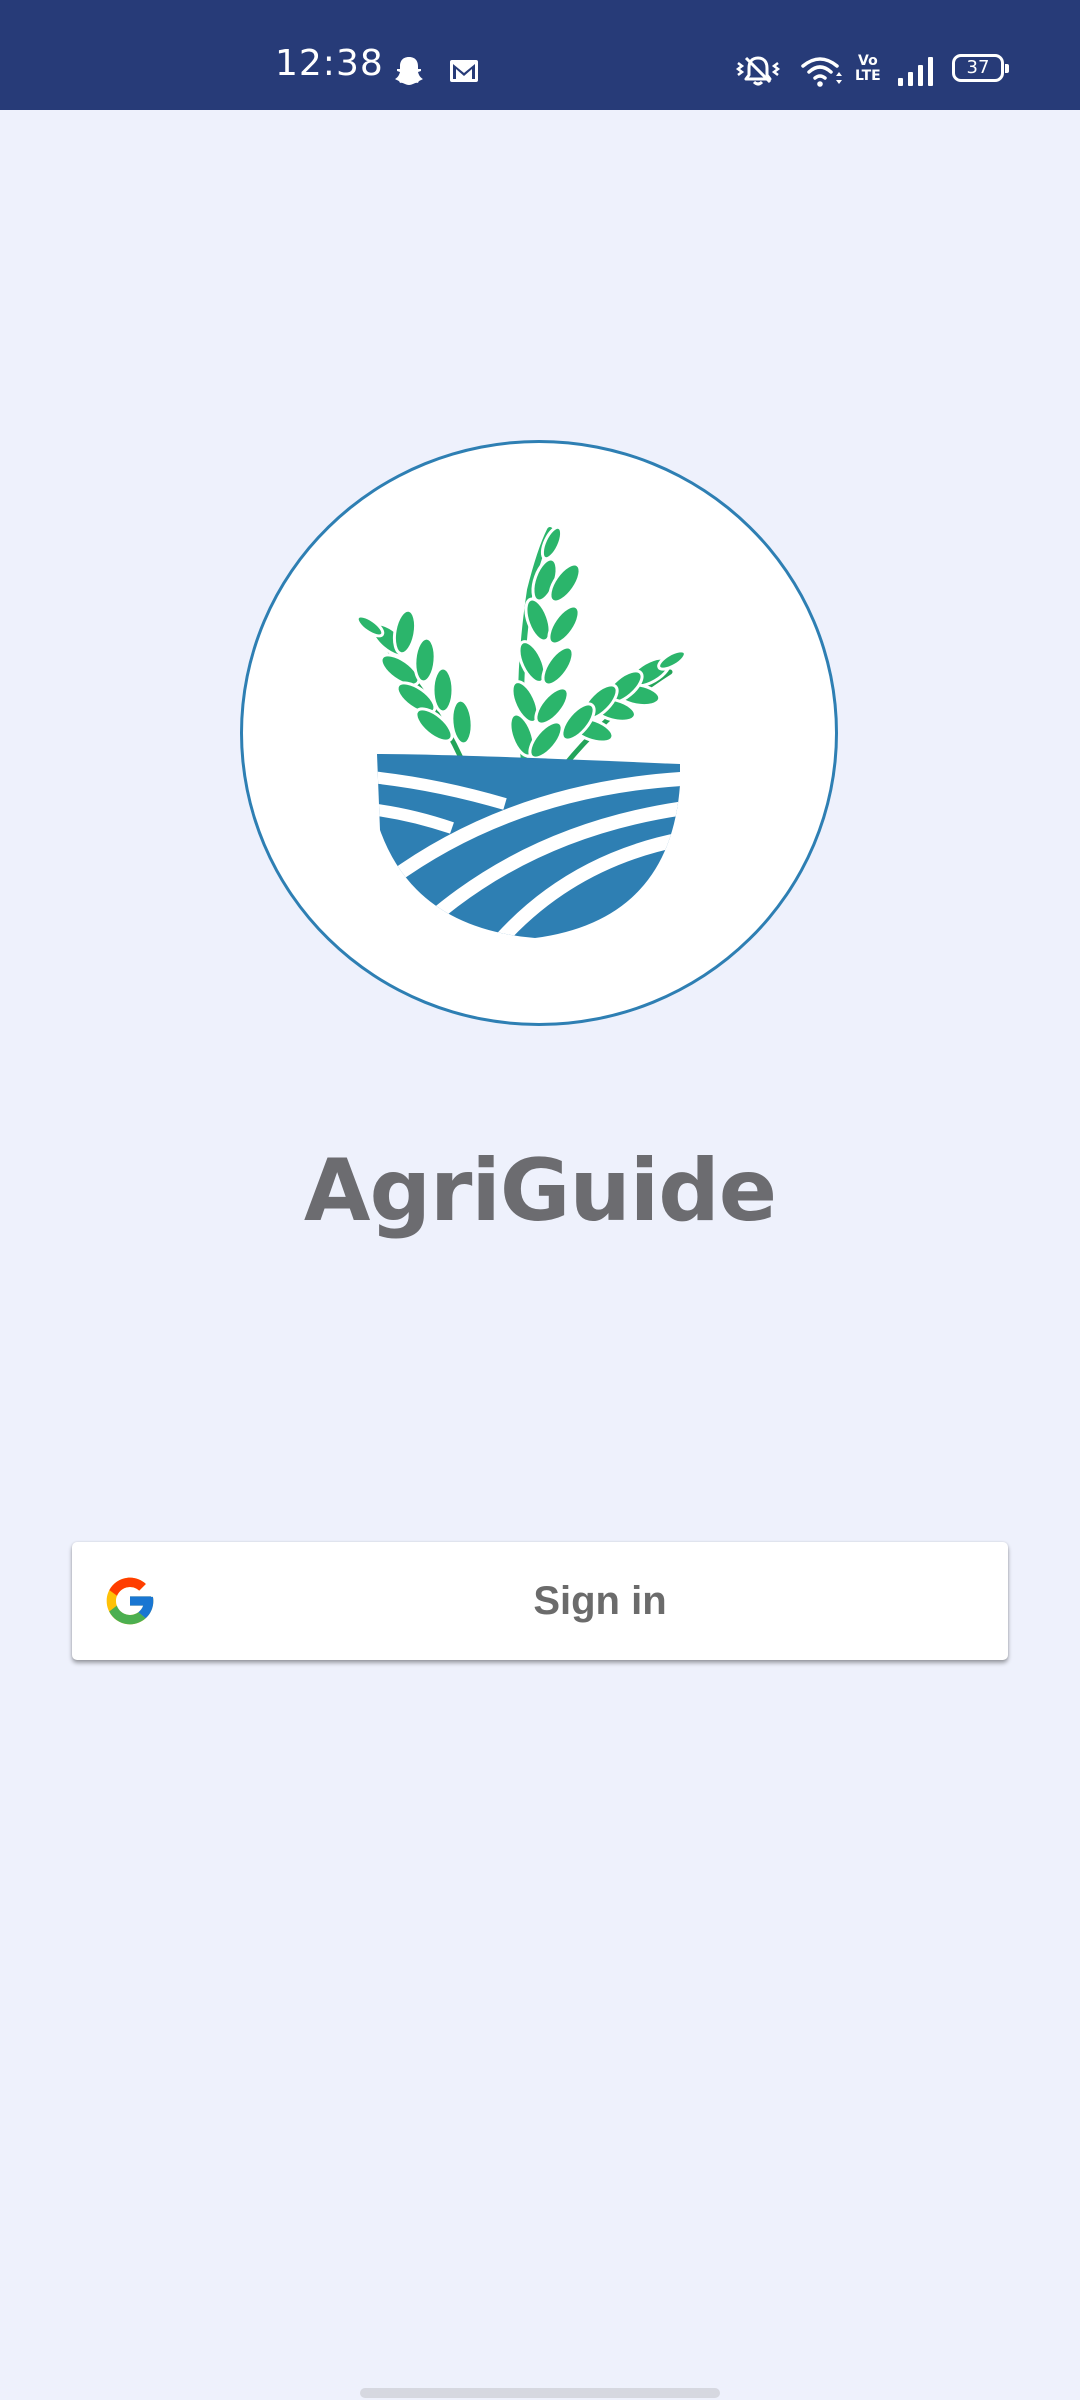 The image size is (1080, 2400). I want to click on gmail-icon, so click(464, 71).